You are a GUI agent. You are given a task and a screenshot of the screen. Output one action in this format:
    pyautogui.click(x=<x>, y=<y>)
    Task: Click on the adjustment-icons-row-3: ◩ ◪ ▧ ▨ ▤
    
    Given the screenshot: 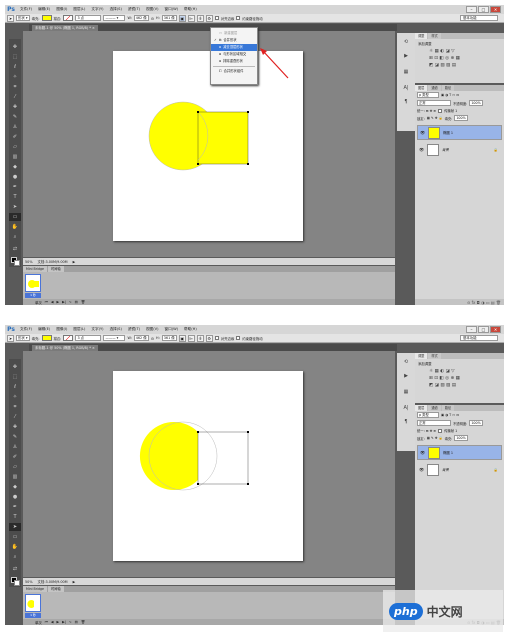 What is the action you would take?
    pyautogui.click(x=459, y=65)
    